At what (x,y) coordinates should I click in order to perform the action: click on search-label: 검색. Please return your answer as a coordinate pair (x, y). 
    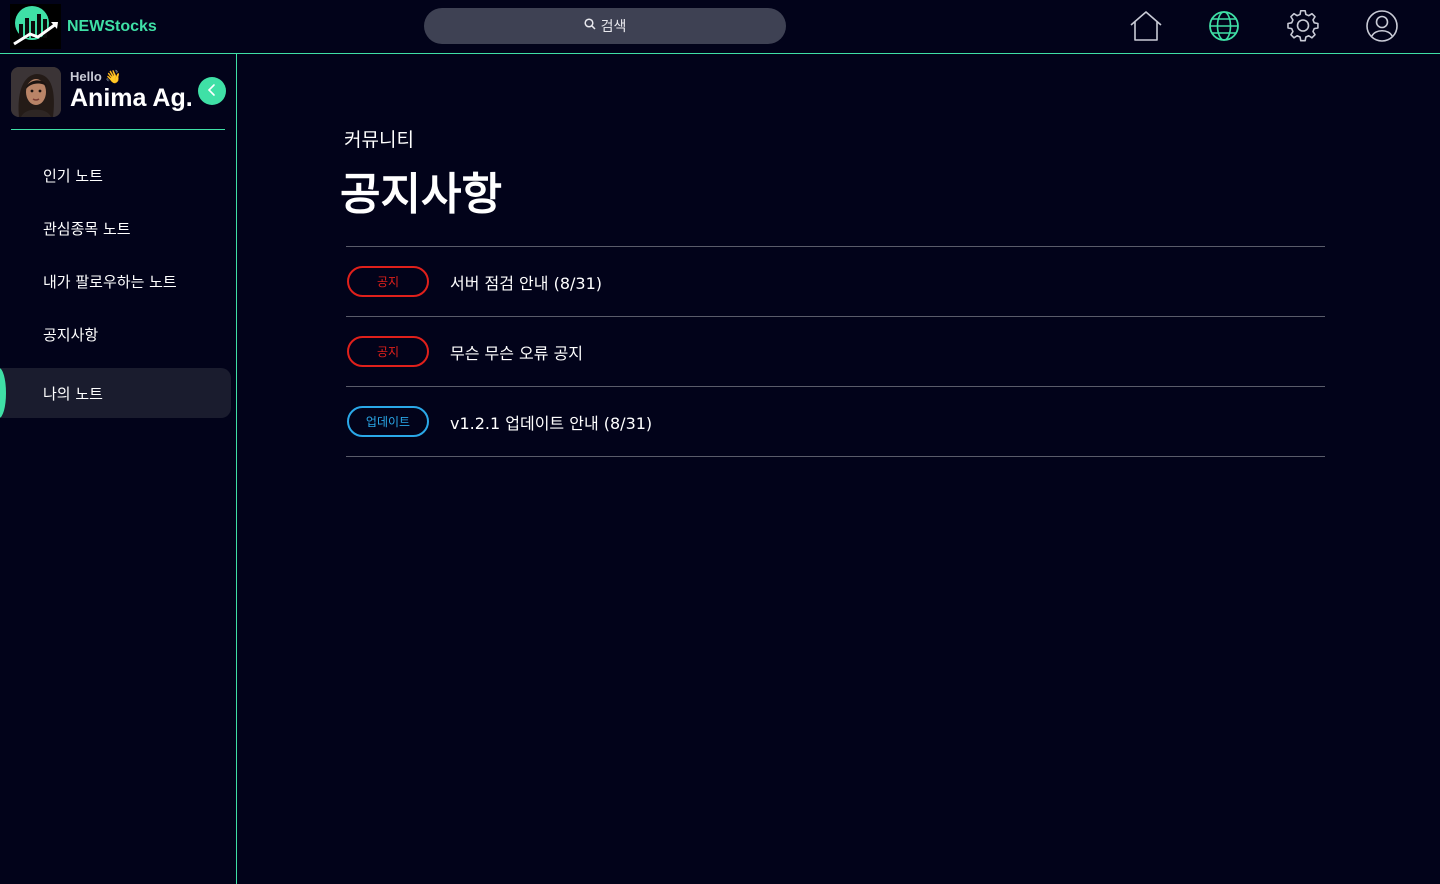
    Looking at the image, I should click on (613, 27).